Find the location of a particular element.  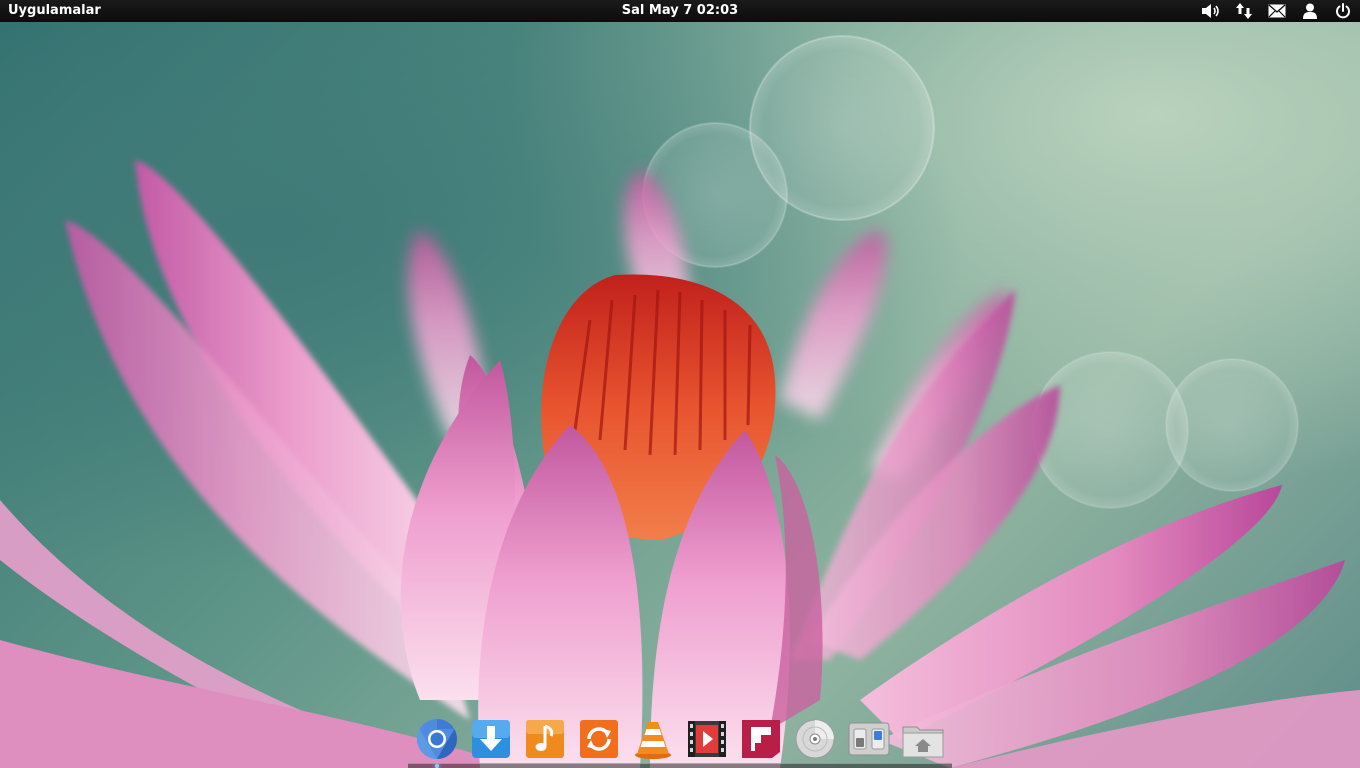

flipboard-icon is located at coordinates (761, 739).